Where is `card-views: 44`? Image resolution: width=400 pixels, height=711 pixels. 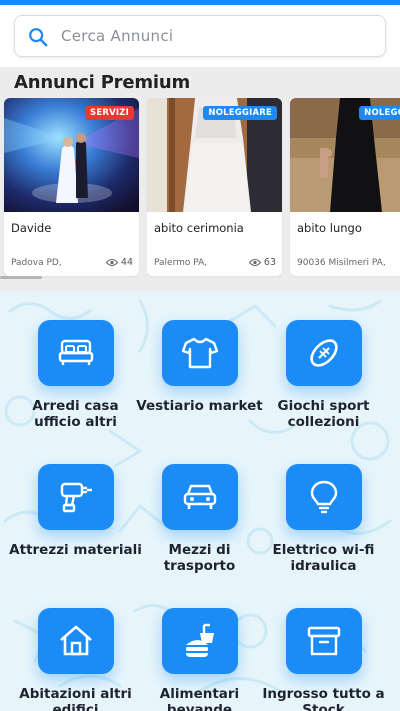 card-views: 44 is located at coordinates (119, 262).